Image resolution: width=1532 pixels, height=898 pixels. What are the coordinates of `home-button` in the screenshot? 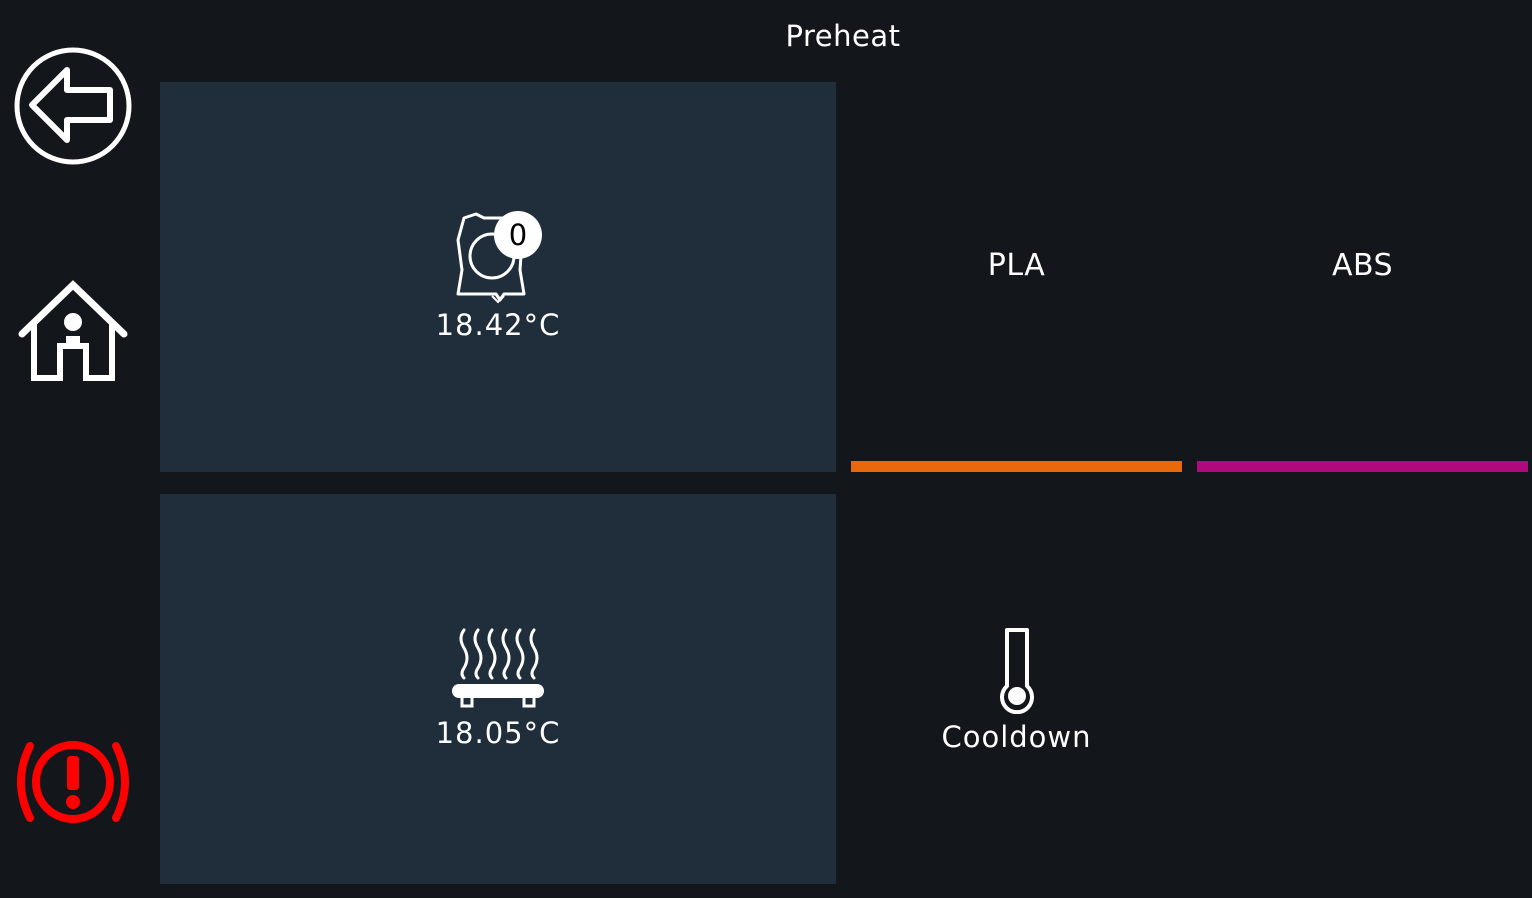 It's located at (73, 333).